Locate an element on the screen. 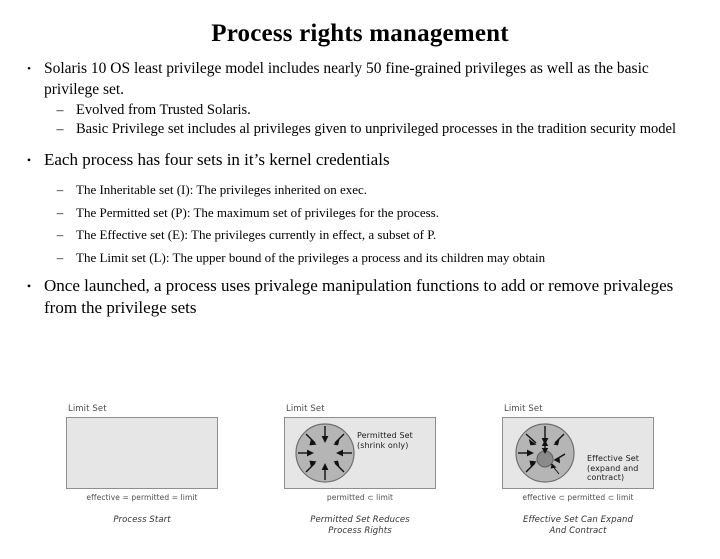 The width and height of the screenshot is (720, 559). diagram-title: Effective Set Can Expand And Contract is located at coordinates (578, 525).